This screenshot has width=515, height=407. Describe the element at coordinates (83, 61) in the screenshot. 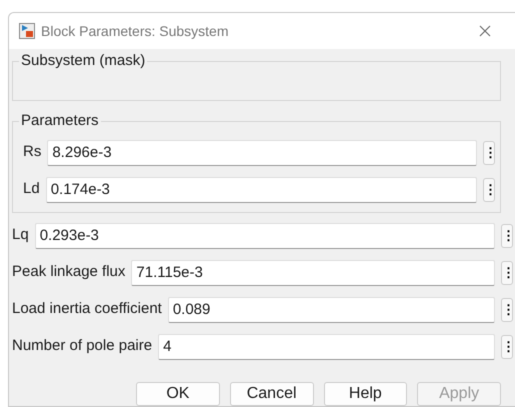

I see `group-title: Subsystem (mask)` at that location.